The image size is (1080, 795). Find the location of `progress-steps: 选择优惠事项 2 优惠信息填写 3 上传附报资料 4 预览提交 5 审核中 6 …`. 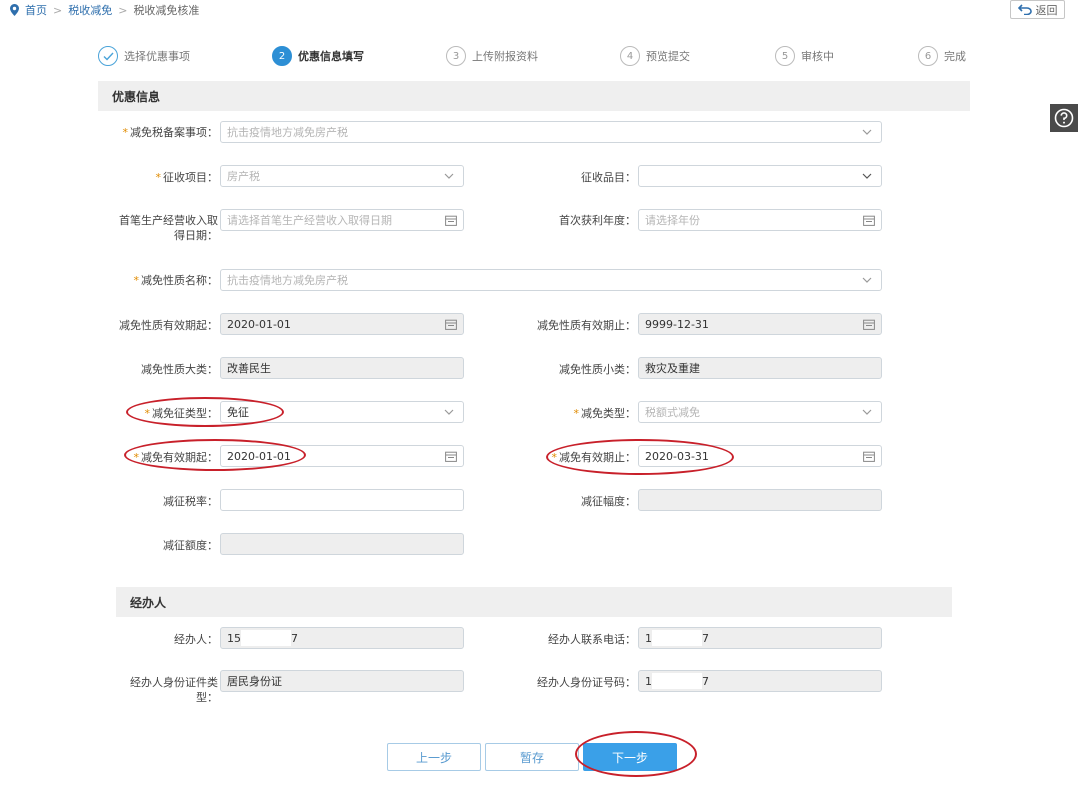

progress-steps: 选择优惠事项 2 优惠信息填写 3 上传附报资料 4 预览提交 5 审核中 6 … is located at coordinates (540, 58).